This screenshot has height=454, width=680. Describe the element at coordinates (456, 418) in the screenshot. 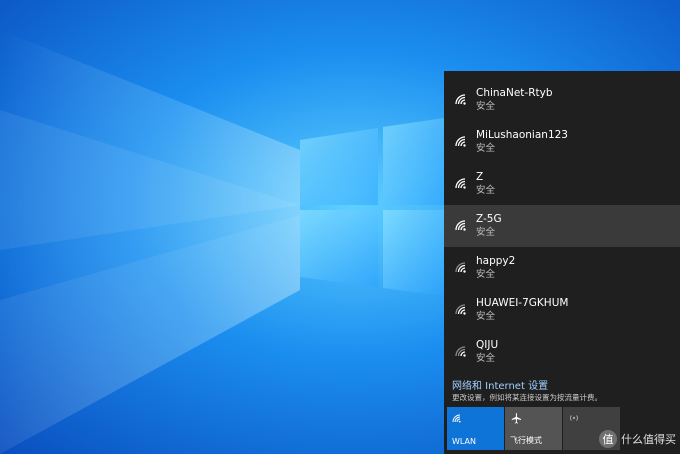

I see `wifi-icon` at that location.